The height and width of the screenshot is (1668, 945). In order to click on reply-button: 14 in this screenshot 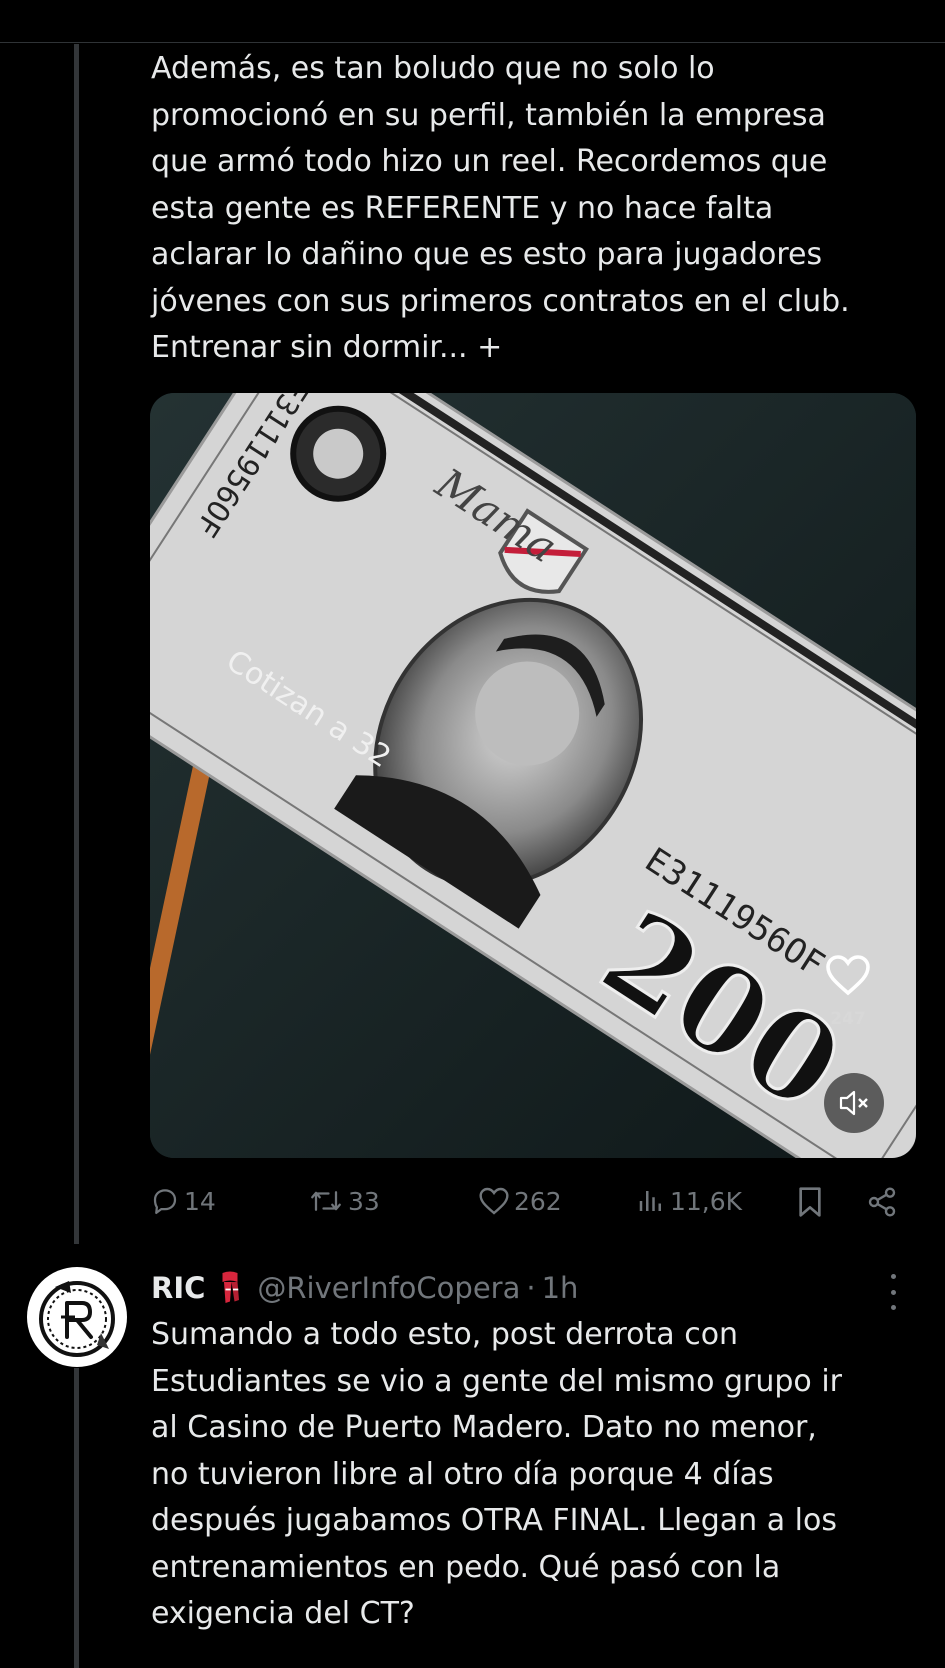, I will do `click(183, 1201)`.